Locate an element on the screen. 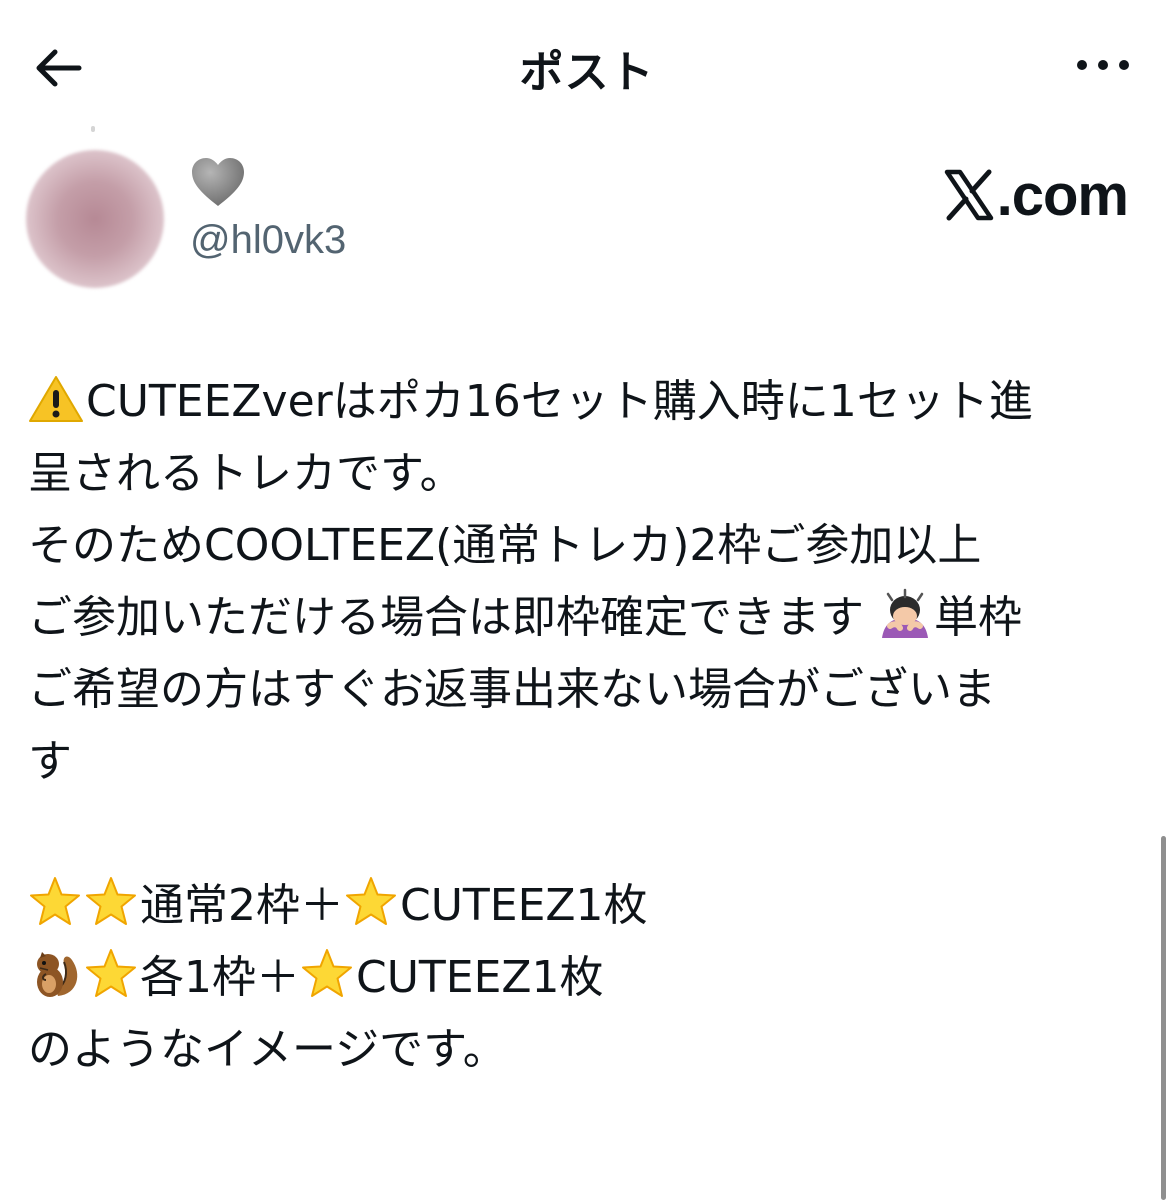  post-text-line: 単枠 is located at coordinates (978, 617).